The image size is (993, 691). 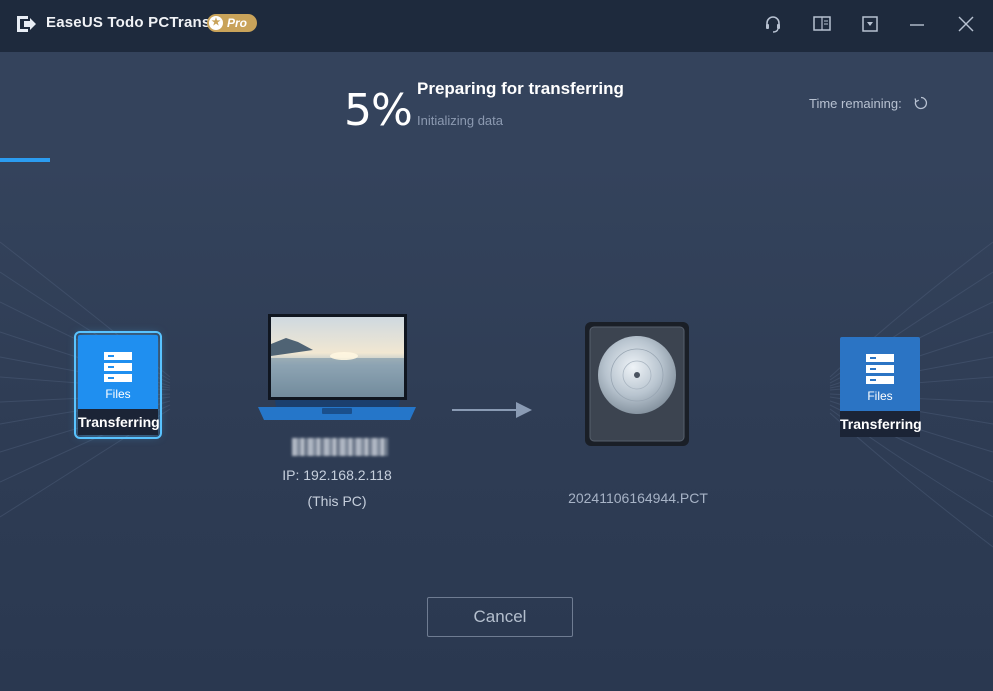 I want to click on status-title: Preparing for transferring, so click(x=520, y=88).